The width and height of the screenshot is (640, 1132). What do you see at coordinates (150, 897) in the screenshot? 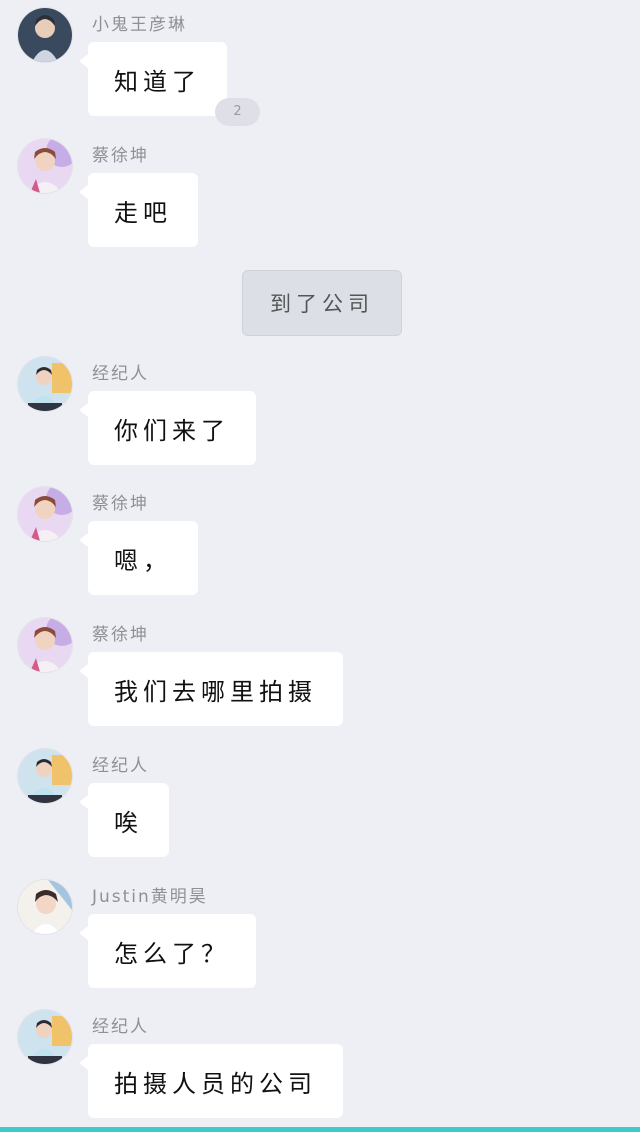
I see `sender-name: Justin黄明昊` at bounding box center [150, 897].